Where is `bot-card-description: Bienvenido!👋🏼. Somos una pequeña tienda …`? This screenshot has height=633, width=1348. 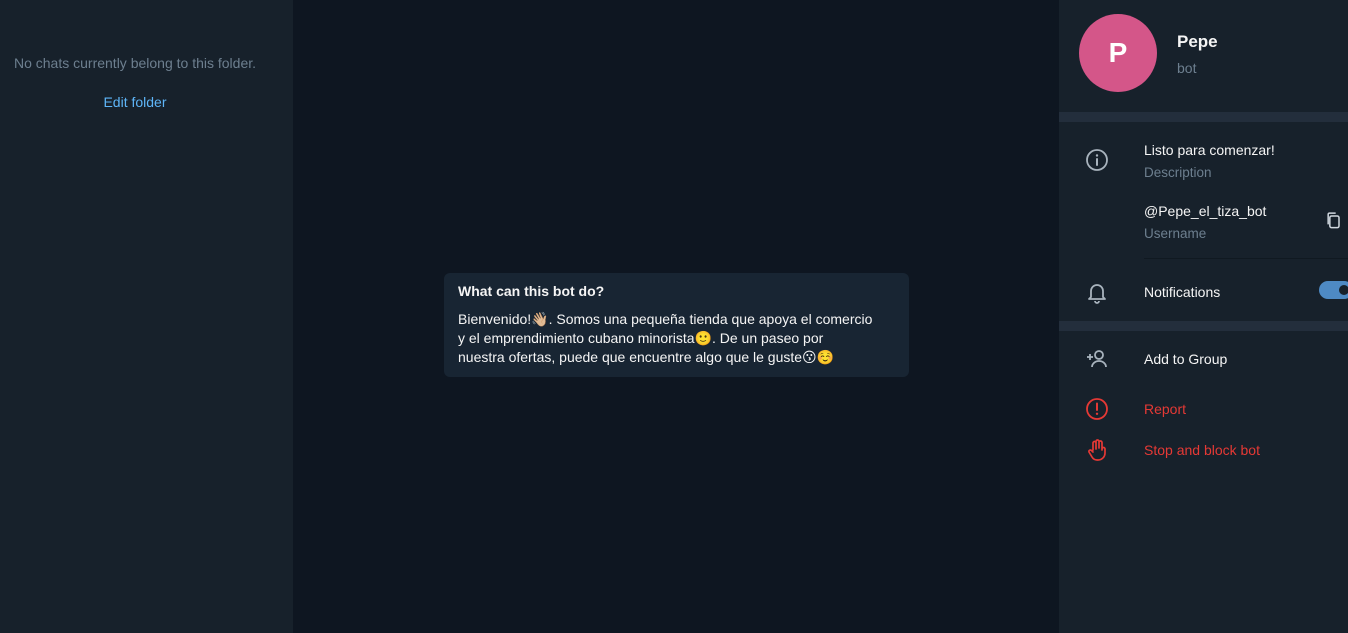 bot-card-description: Bienvenido!👋🏼. Somos una pequeña tienda … is located at coordinates (676, 338).